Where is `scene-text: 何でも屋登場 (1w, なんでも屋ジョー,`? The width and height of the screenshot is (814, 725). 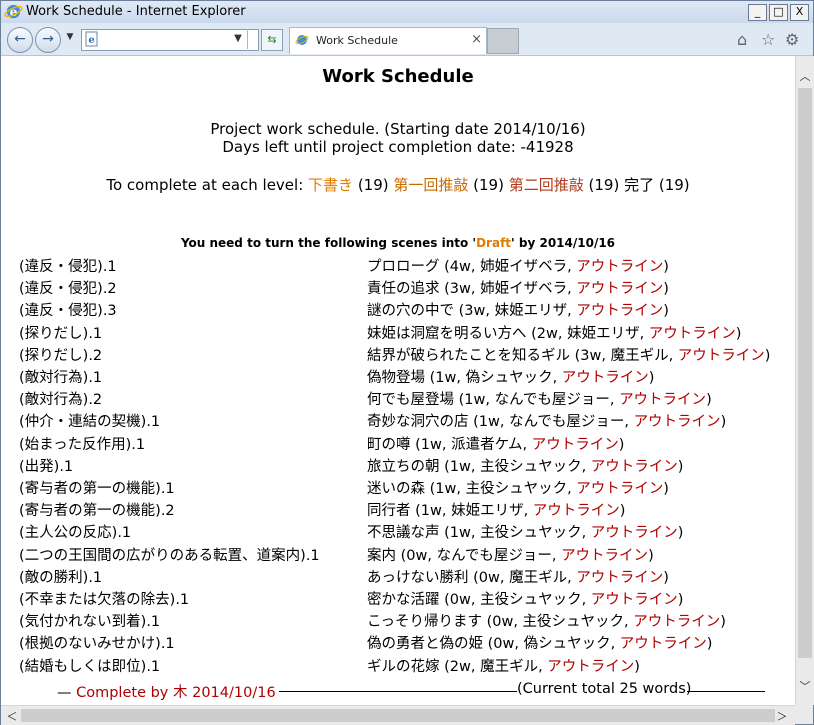 scene-text: 何でも屋登場 (1w, なんでも屋ジョー, is located at coordinates (493, 400).